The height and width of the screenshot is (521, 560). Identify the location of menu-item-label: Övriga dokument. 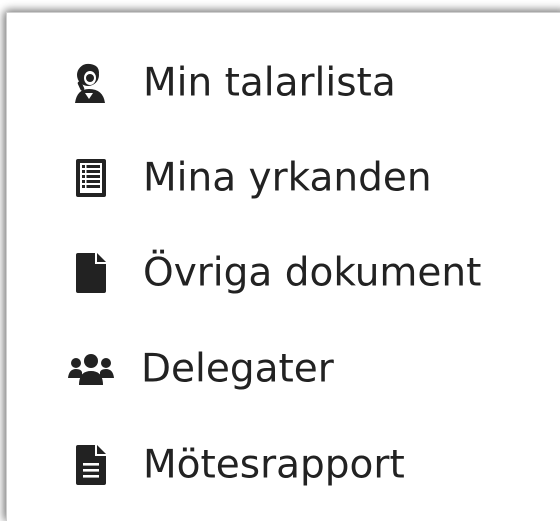
(312, 273).